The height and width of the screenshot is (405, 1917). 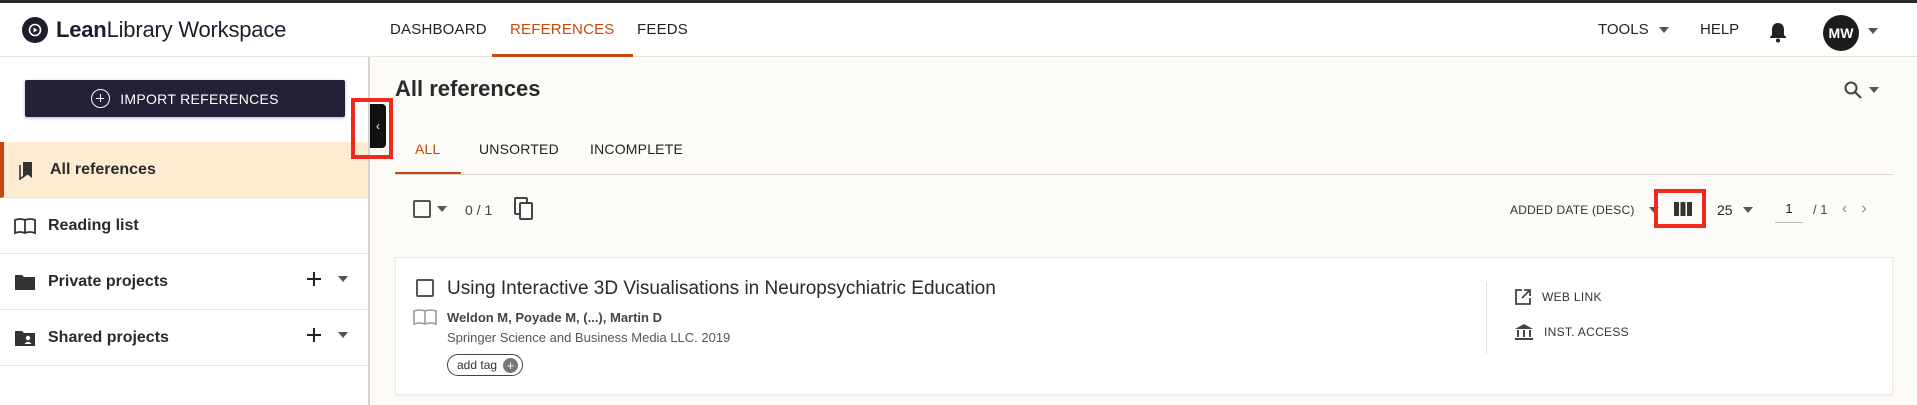 What do you see at coordinates (1820, 209) in the screenshot?
I see `page-total: / 1` at bounding box center [1820, 209].